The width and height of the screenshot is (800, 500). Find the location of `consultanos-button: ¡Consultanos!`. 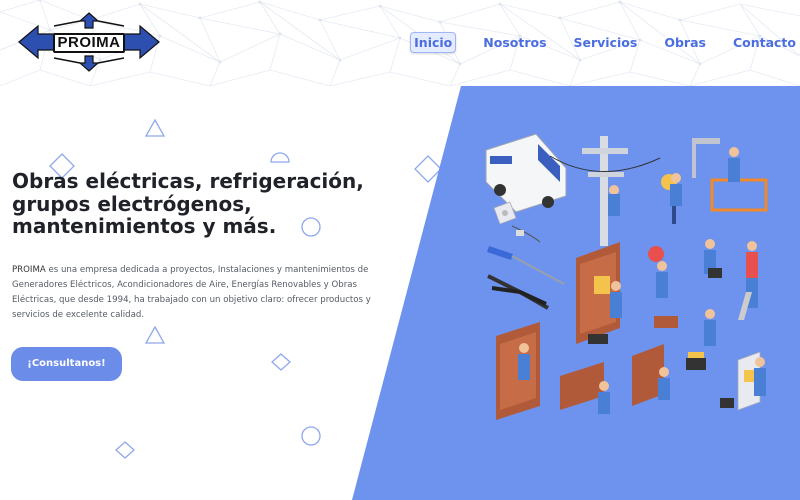

consultanos-button: ¡Consultanos! is located at coordinates (66, 364).